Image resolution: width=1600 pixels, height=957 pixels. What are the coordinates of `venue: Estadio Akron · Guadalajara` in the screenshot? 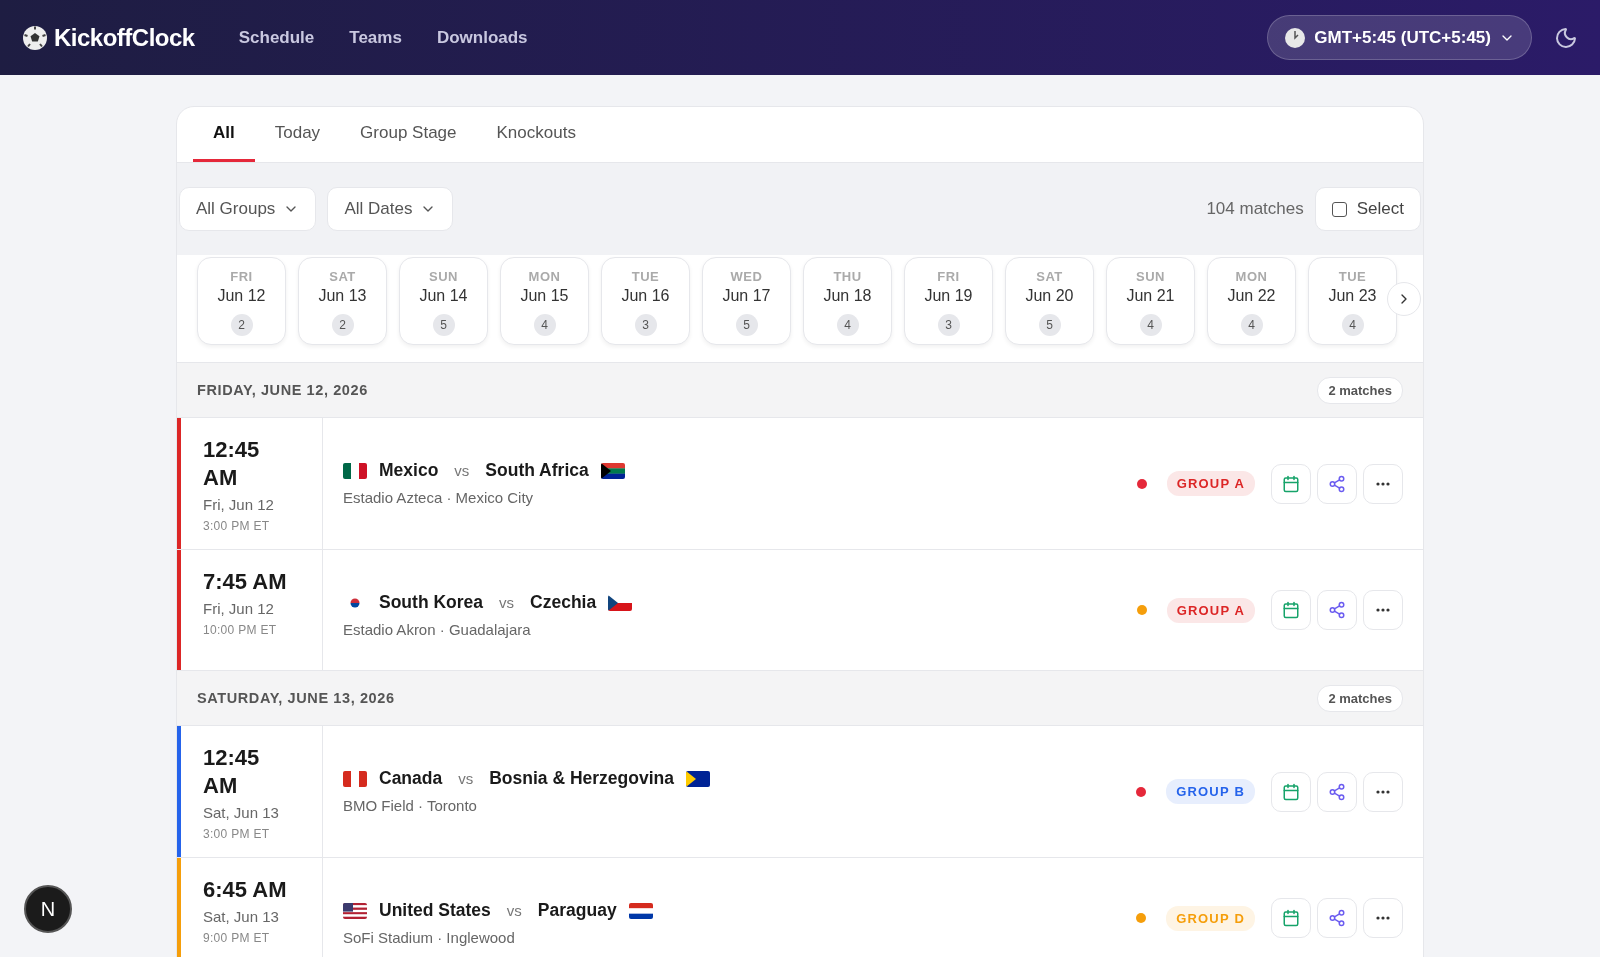 It's located at (437, 629).